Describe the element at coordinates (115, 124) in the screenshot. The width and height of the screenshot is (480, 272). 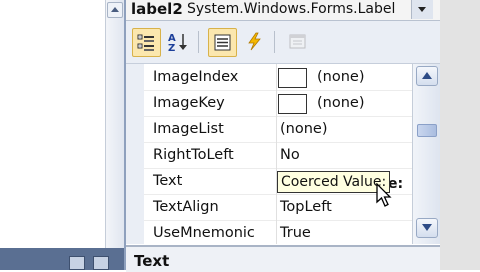
I see `designer-scrollbar` at that location.